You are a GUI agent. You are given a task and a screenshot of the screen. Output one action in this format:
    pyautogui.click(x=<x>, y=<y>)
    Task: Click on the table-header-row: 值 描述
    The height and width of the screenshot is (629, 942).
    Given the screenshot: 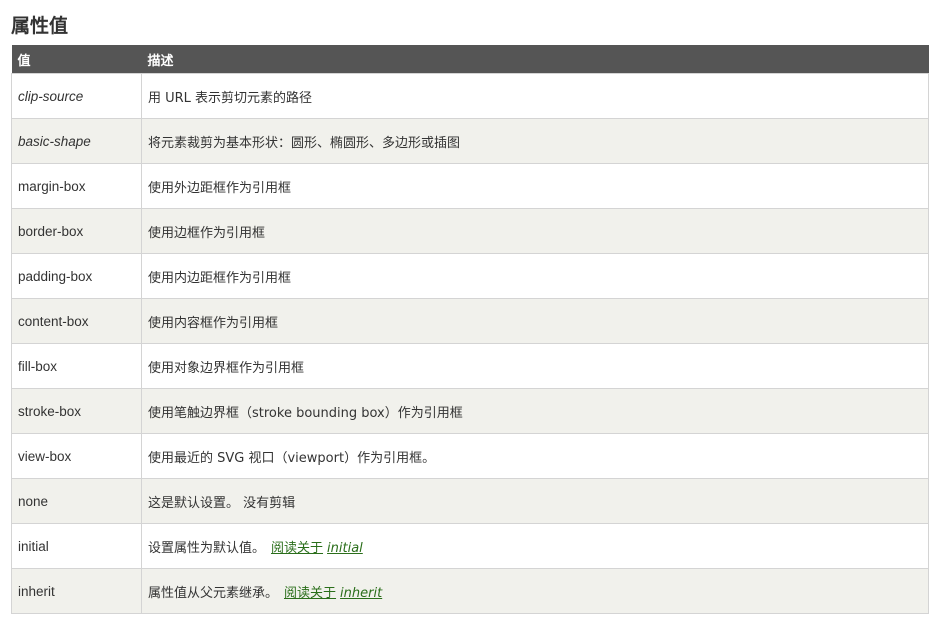 What is the action you would take?
    pyautogui.click(x=470, y=59)
    